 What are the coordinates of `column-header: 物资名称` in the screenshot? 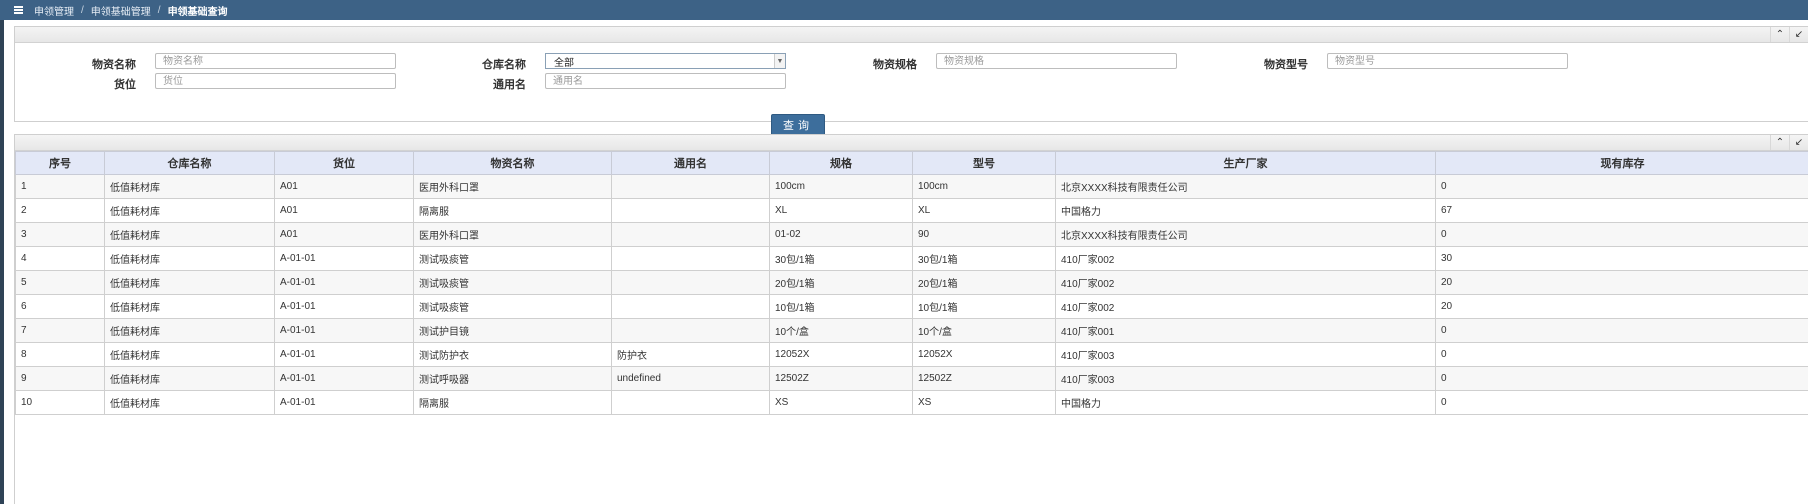 It's located at (512, 163).